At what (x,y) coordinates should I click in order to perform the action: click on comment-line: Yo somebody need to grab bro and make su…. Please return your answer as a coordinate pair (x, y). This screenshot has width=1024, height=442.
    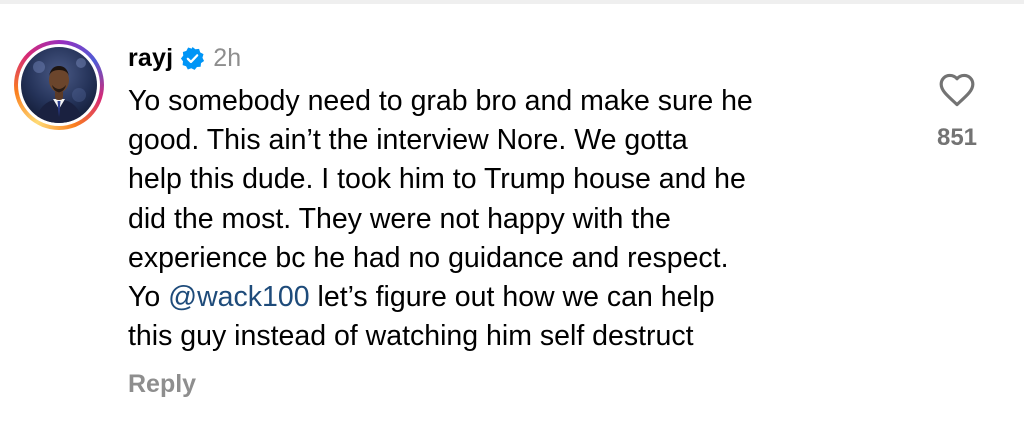
    Looking at the image, I should click on (440, 101).